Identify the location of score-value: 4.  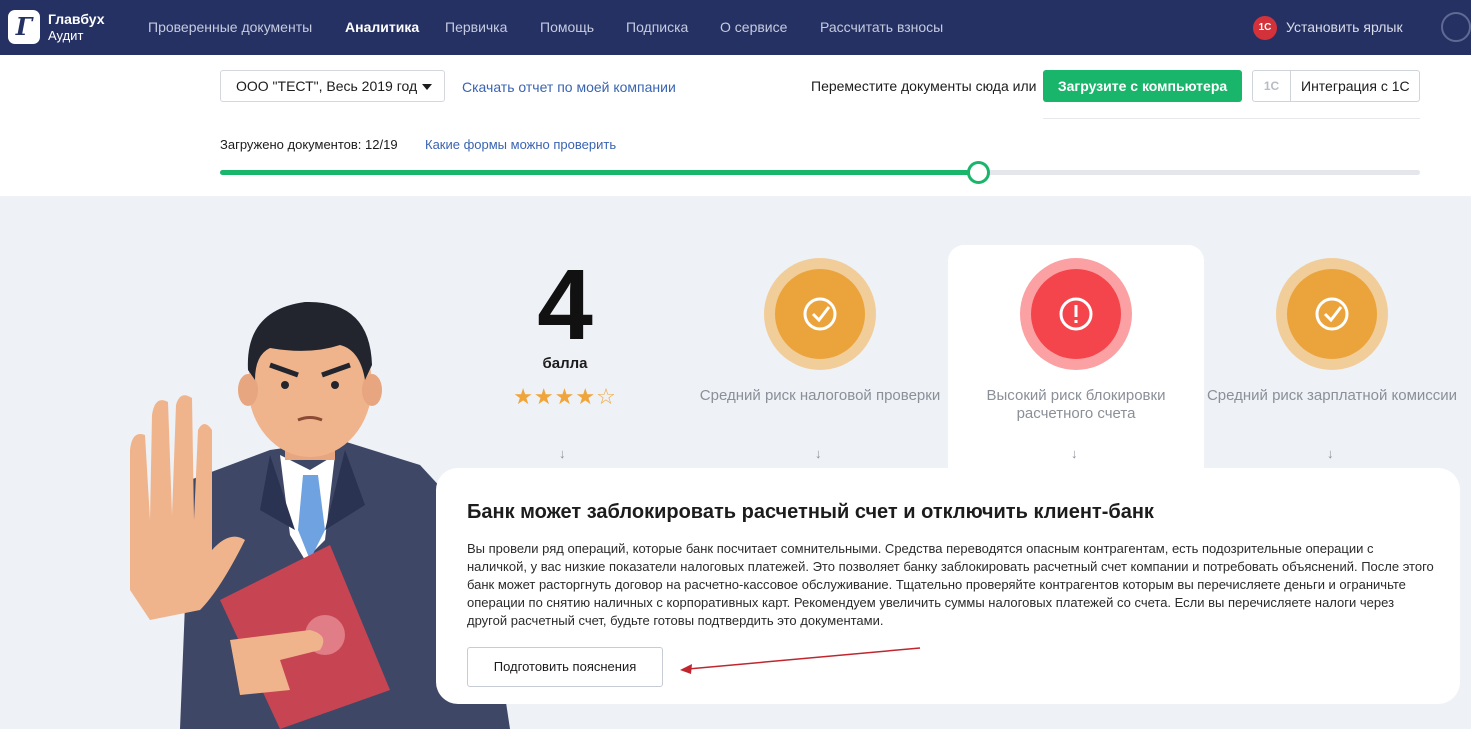
(565, 305).